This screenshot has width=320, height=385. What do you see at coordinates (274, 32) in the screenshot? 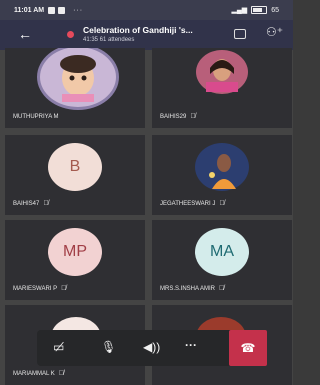
I see `participants-icon: ⚇⁺` at bounding box center [274, 32].